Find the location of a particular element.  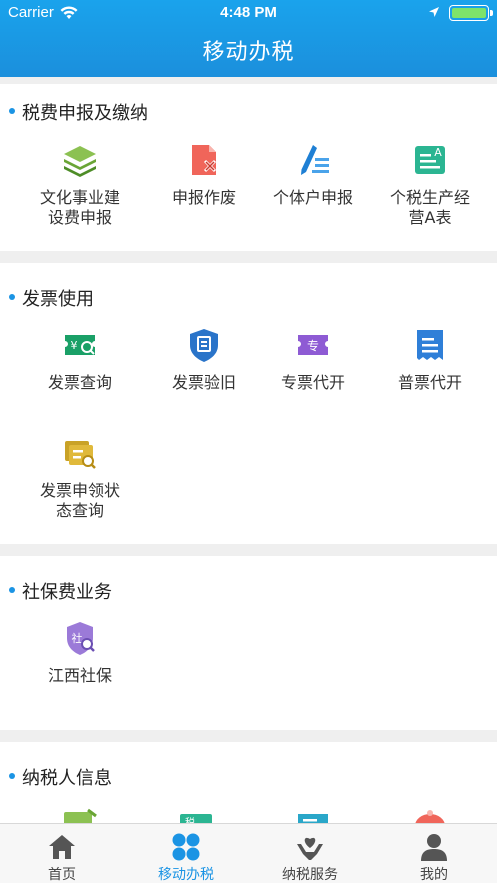

service-item-cultural-fee: 文化事业建 设费申报 is located at coordinates (80, 192).